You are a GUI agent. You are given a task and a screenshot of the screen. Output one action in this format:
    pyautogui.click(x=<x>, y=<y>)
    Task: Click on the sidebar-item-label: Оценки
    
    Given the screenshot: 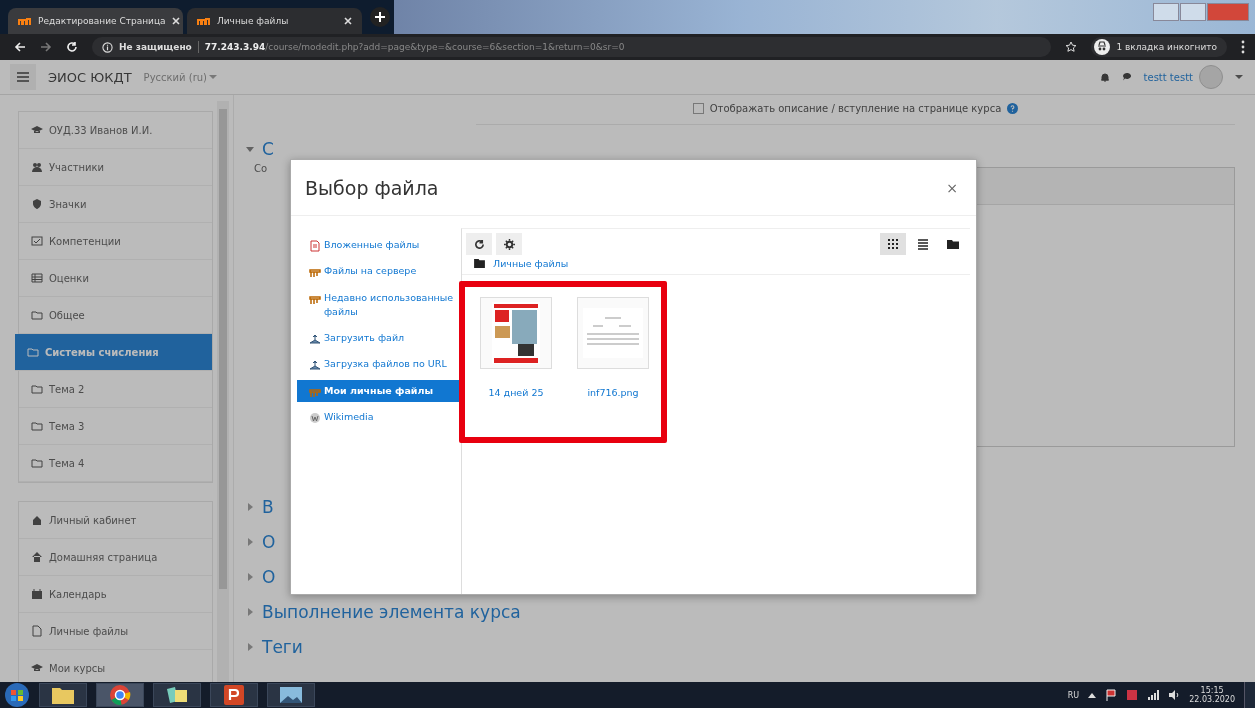 What is the action you would take?
    pyautogui.click(x=69, y=278)
    